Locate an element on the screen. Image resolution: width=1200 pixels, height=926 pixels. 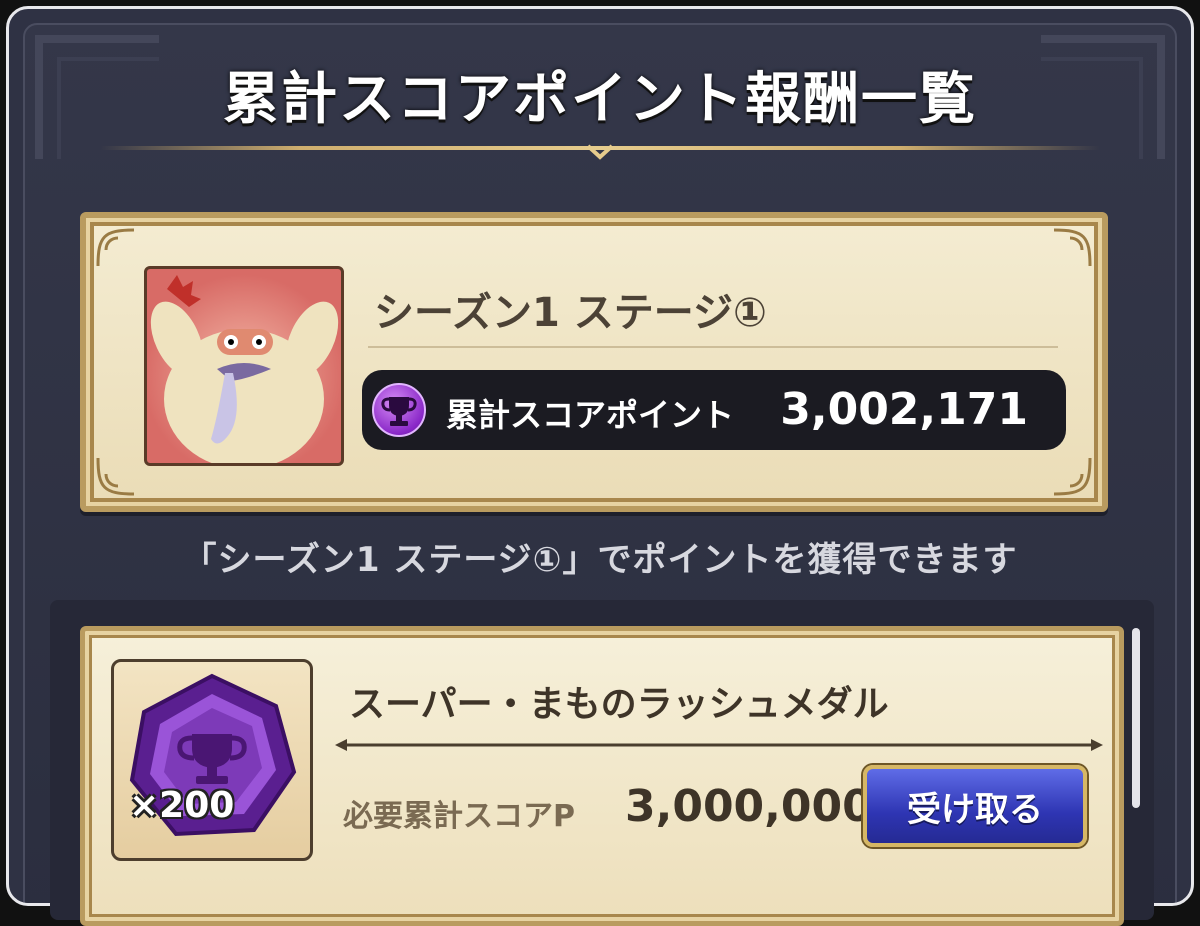
scrollbar is located at coordinates (1136, 718).